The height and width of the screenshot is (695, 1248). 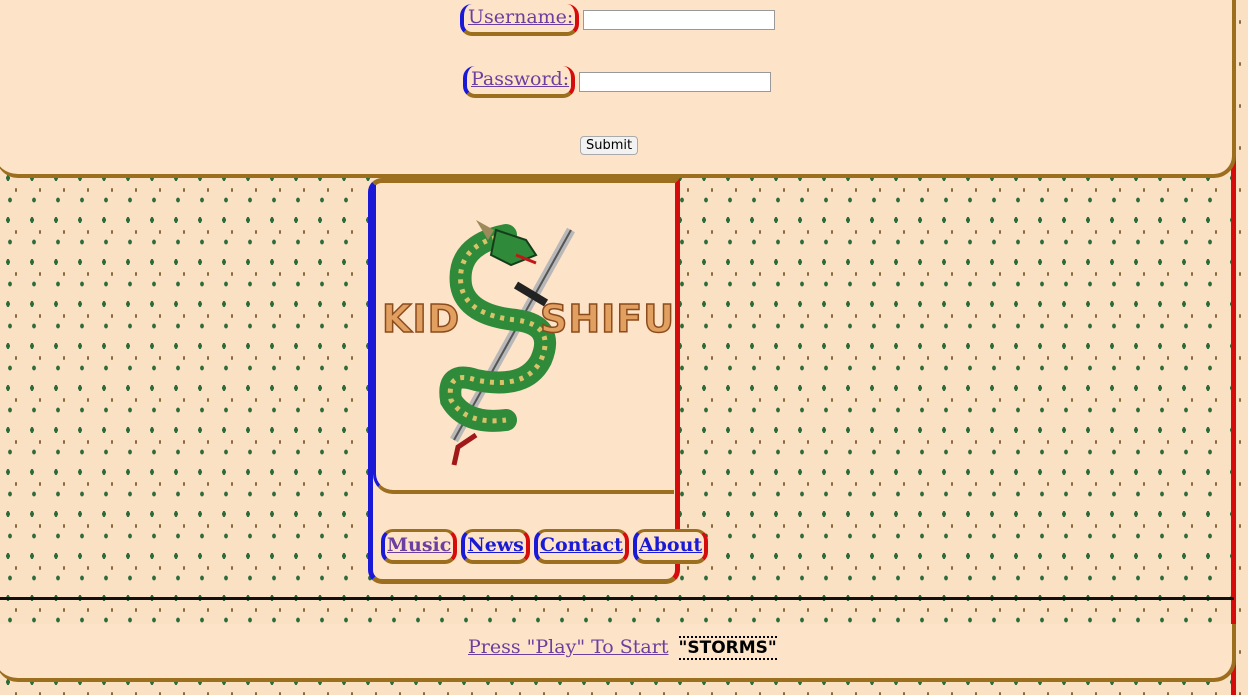 What do you see at coordinates (524, 339) in the screenshot?
I see `logo: KID SHIFU` at bounding box center [524, 339].